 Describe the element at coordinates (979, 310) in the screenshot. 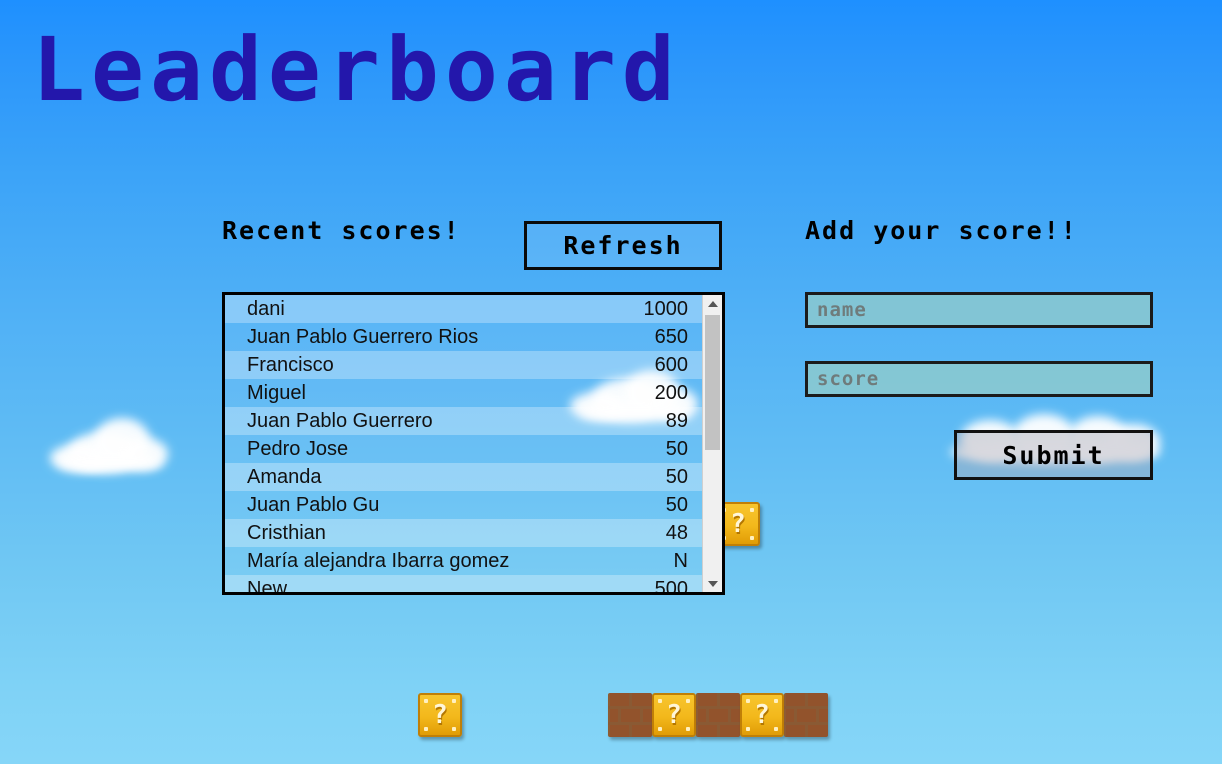

I see `name-input` at that location.